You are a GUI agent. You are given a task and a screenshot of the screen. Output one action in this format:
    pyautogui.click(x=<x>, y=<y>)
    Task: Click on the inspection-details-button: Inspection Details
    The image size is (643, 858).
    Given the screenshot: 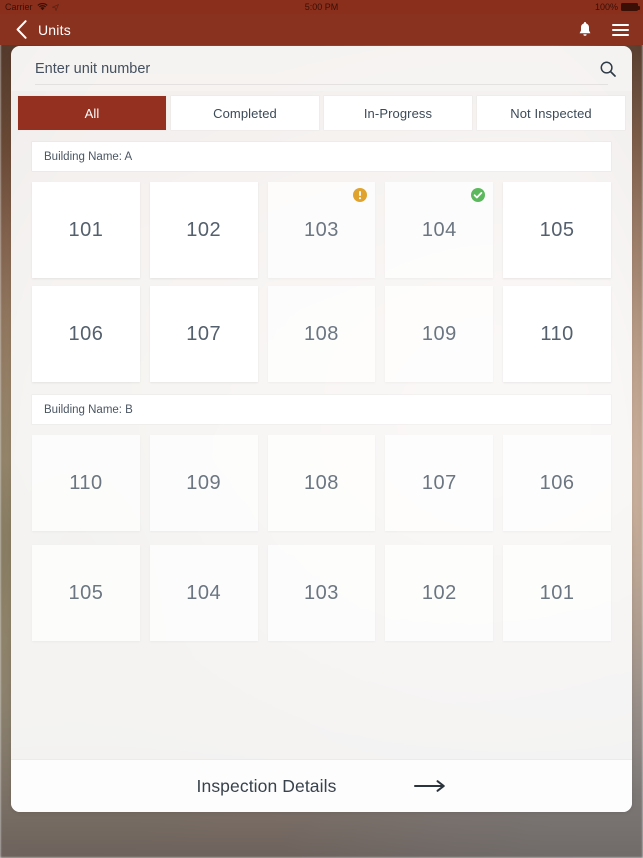 What is the action you would take?
    pyautogui.click(x=321, y=785)
    